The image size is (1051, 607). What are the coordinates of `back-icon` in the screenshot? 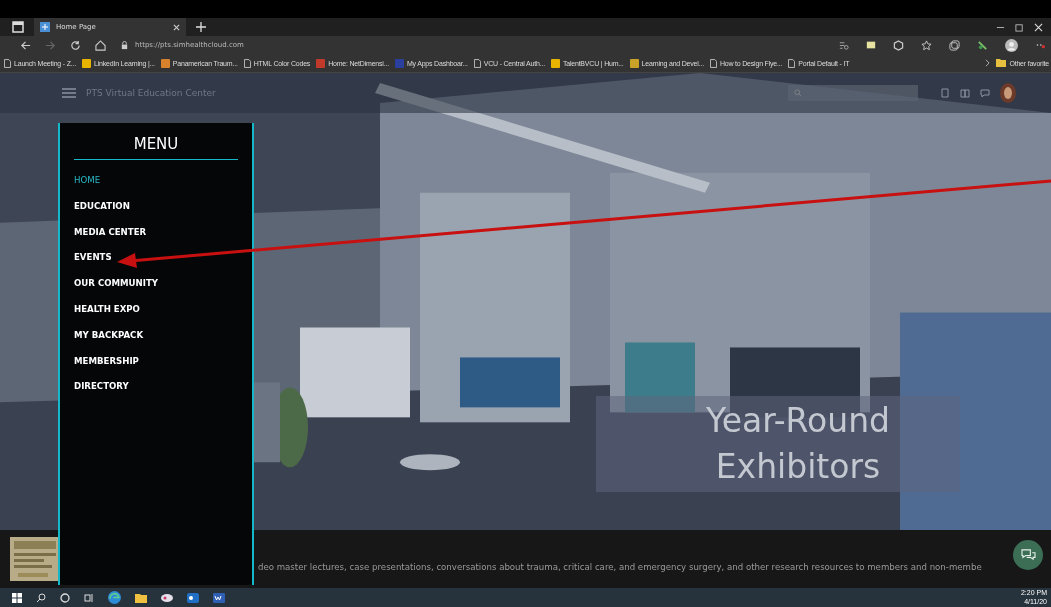 It's located at (25, 45).